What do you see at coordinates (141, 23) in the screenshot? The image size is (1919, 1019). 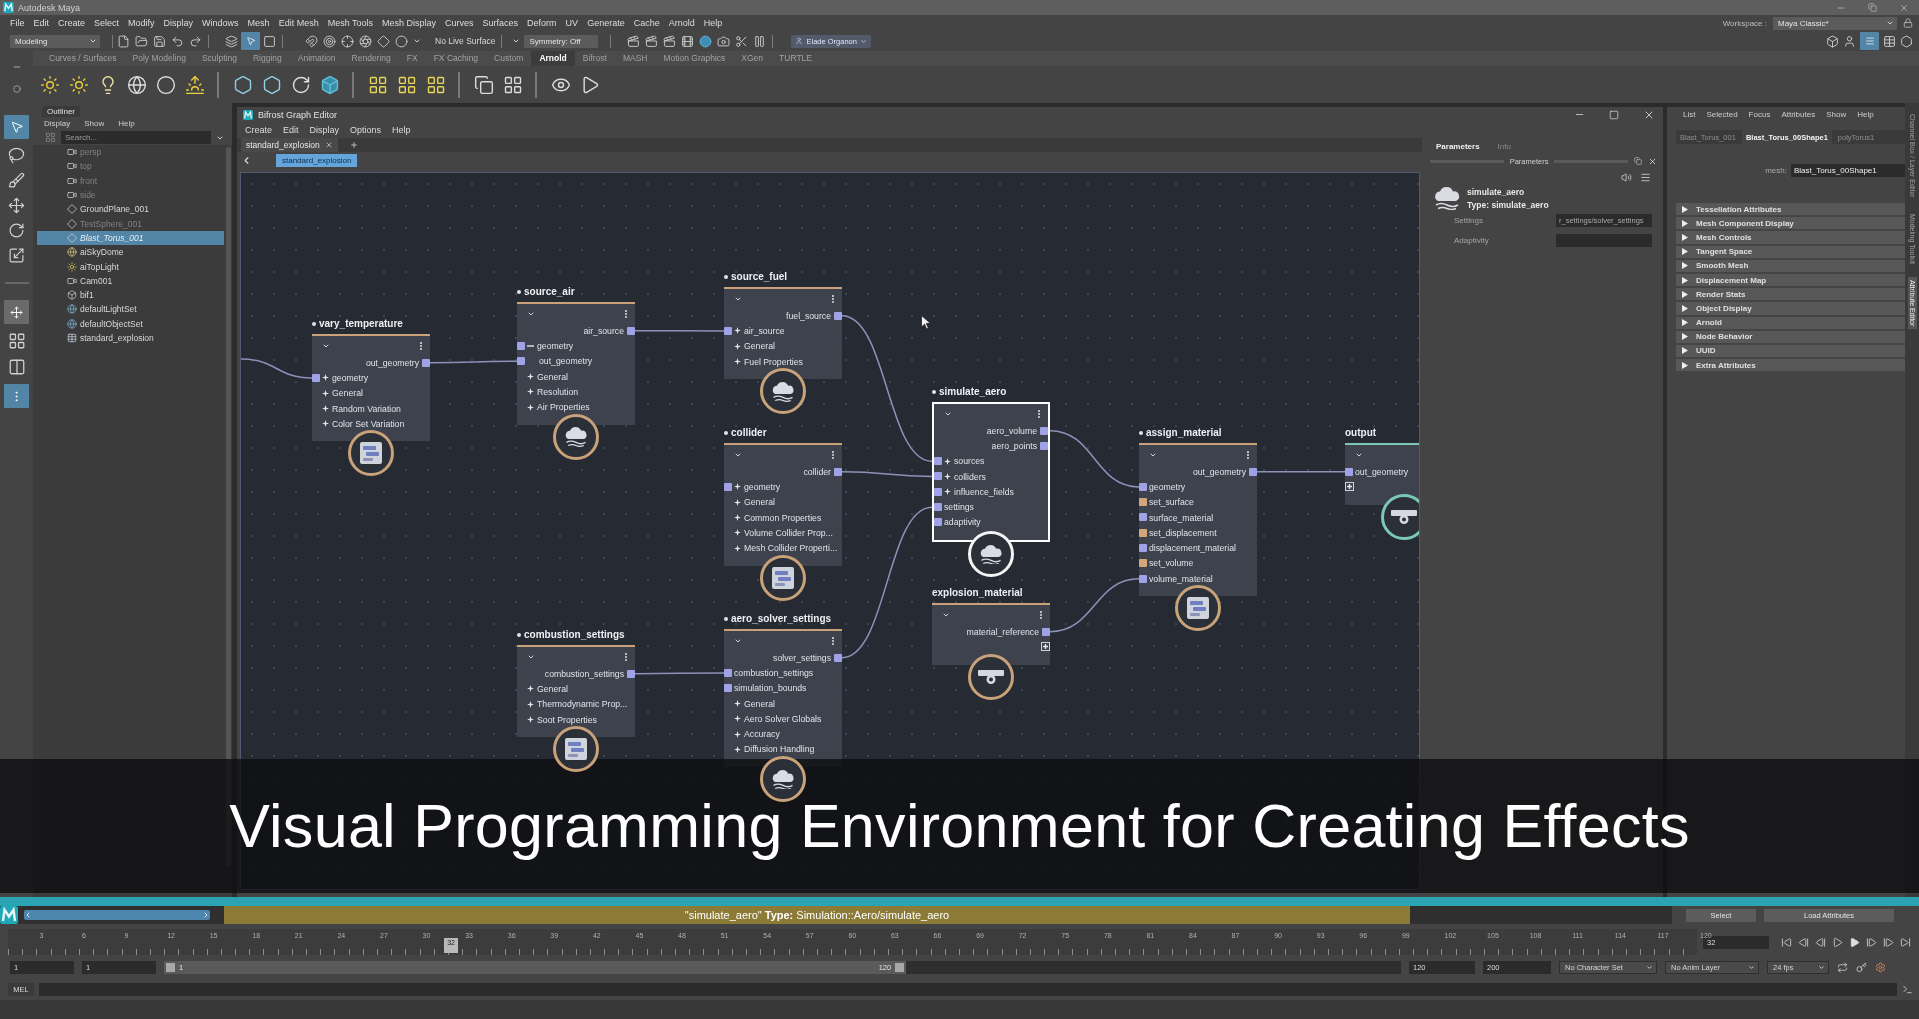 I see `menu-item: Modify` at bounding box center [141, 23].